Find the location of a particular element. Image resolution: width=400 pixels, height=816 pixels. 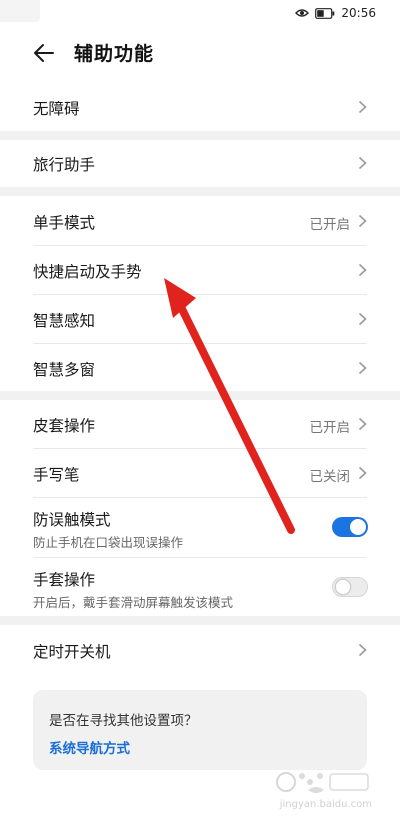

system-navigation-link: 系统导航方式 is located at coordinates (89, 747).